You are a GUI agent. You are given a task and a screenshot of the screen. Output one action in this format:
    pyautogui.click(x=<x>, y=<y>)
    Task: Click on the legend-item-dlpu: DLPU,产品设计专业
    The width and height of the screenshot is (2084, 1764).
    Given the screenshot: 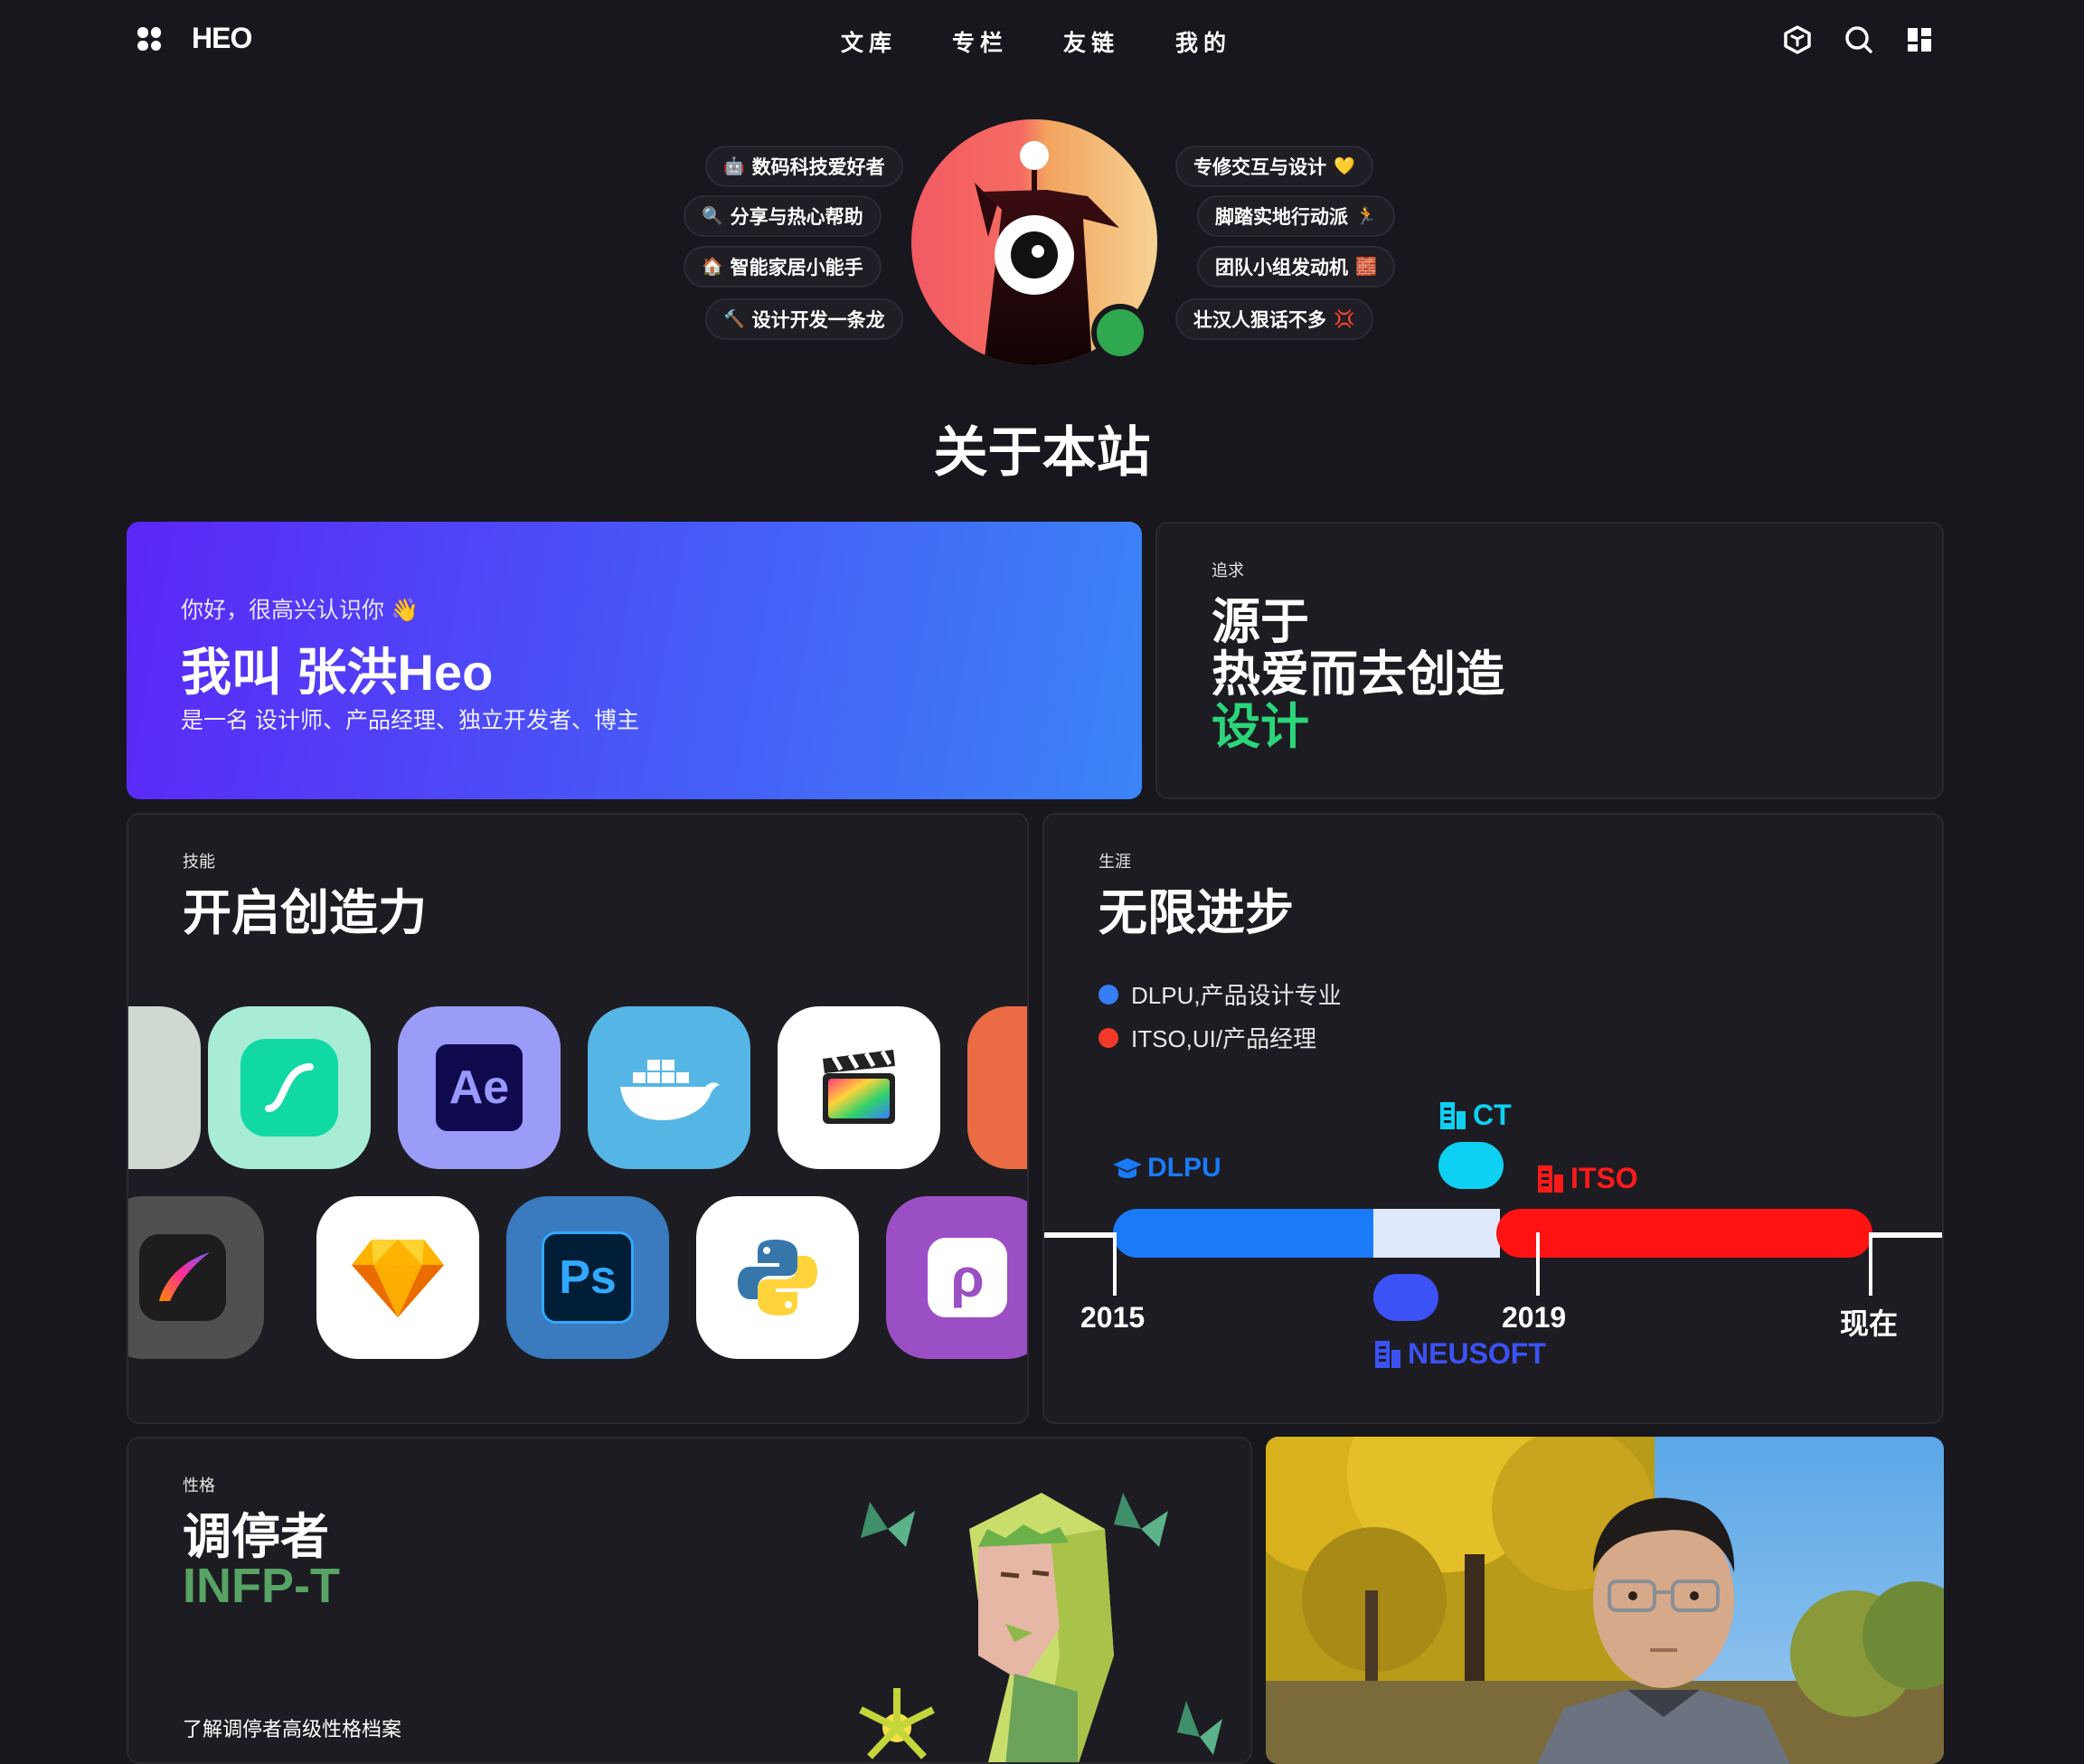 What is the action you would take?
    pyautogui.click(x=1220, y=994)
    